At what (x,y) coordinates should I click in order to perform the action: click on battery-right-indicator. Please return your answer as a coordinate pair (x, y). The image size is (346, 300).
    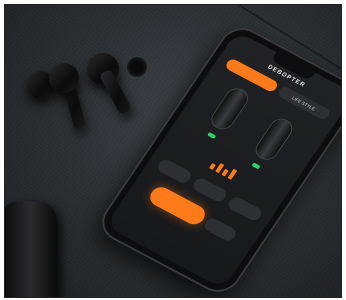
    Looking at the image, I should click on (256, 166).